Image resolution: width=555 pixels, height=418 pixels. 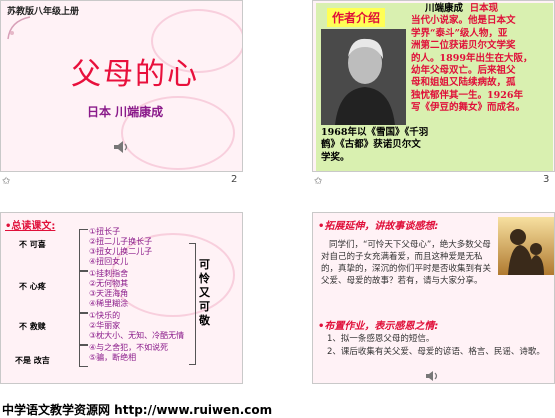 What do you see at coordinates (459, 33) in the screenshot?
I see `bio-text: 学界“泰斗”级人物，亚` at bounding box center [459, 33].